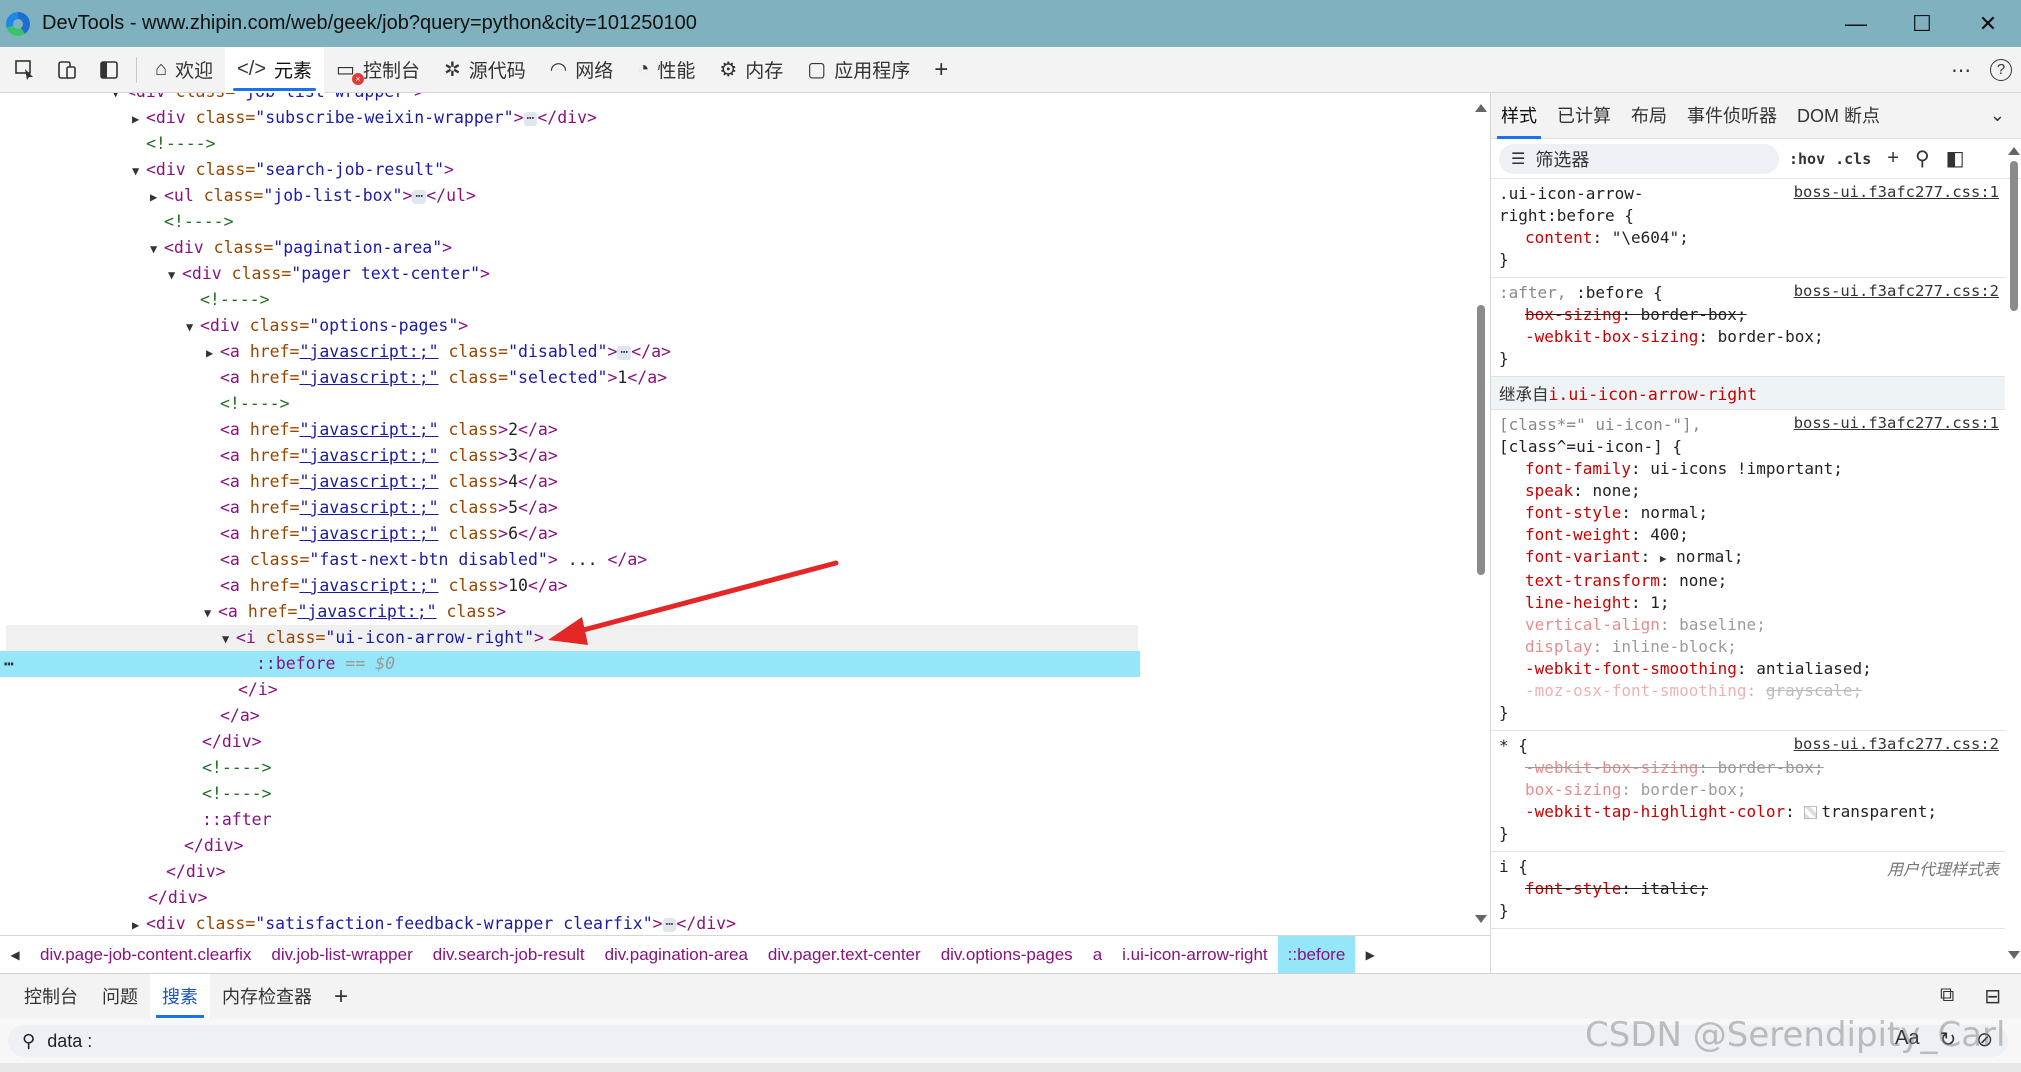 The width and height of the screenshot is (2021, 1072). I want to click on close-button: ✕, so click(1988, 23).